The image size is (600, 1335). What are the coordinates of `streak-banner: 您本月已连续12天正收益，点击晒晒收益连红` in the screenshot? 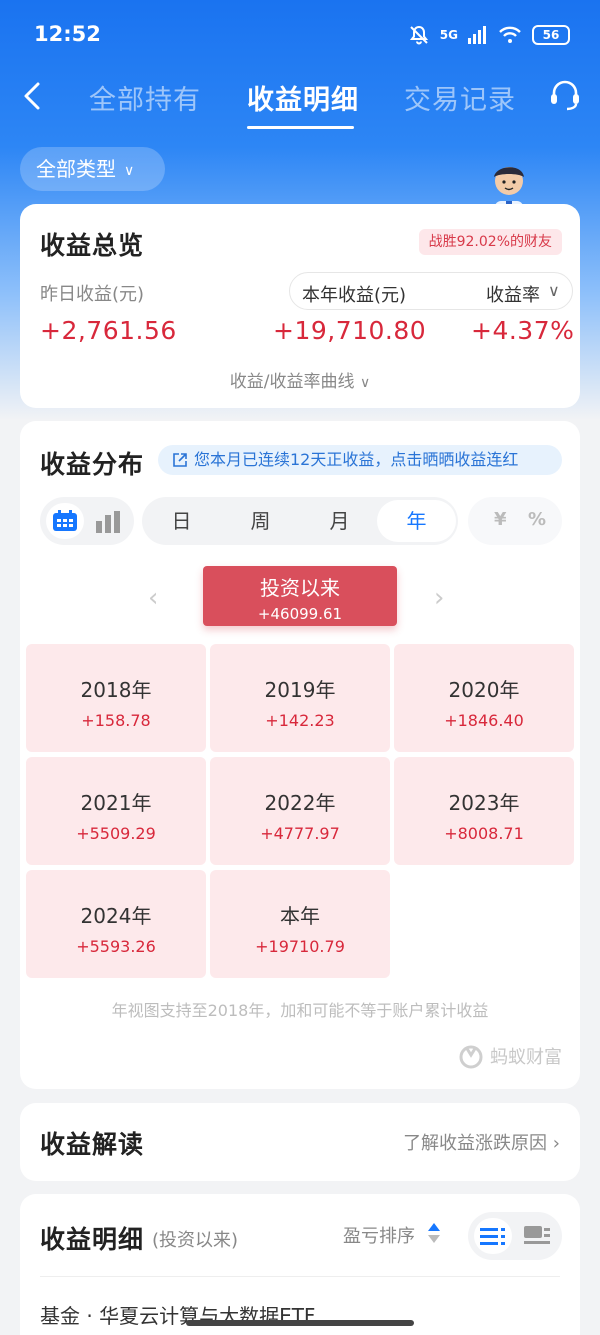 It's located at (360, 460).